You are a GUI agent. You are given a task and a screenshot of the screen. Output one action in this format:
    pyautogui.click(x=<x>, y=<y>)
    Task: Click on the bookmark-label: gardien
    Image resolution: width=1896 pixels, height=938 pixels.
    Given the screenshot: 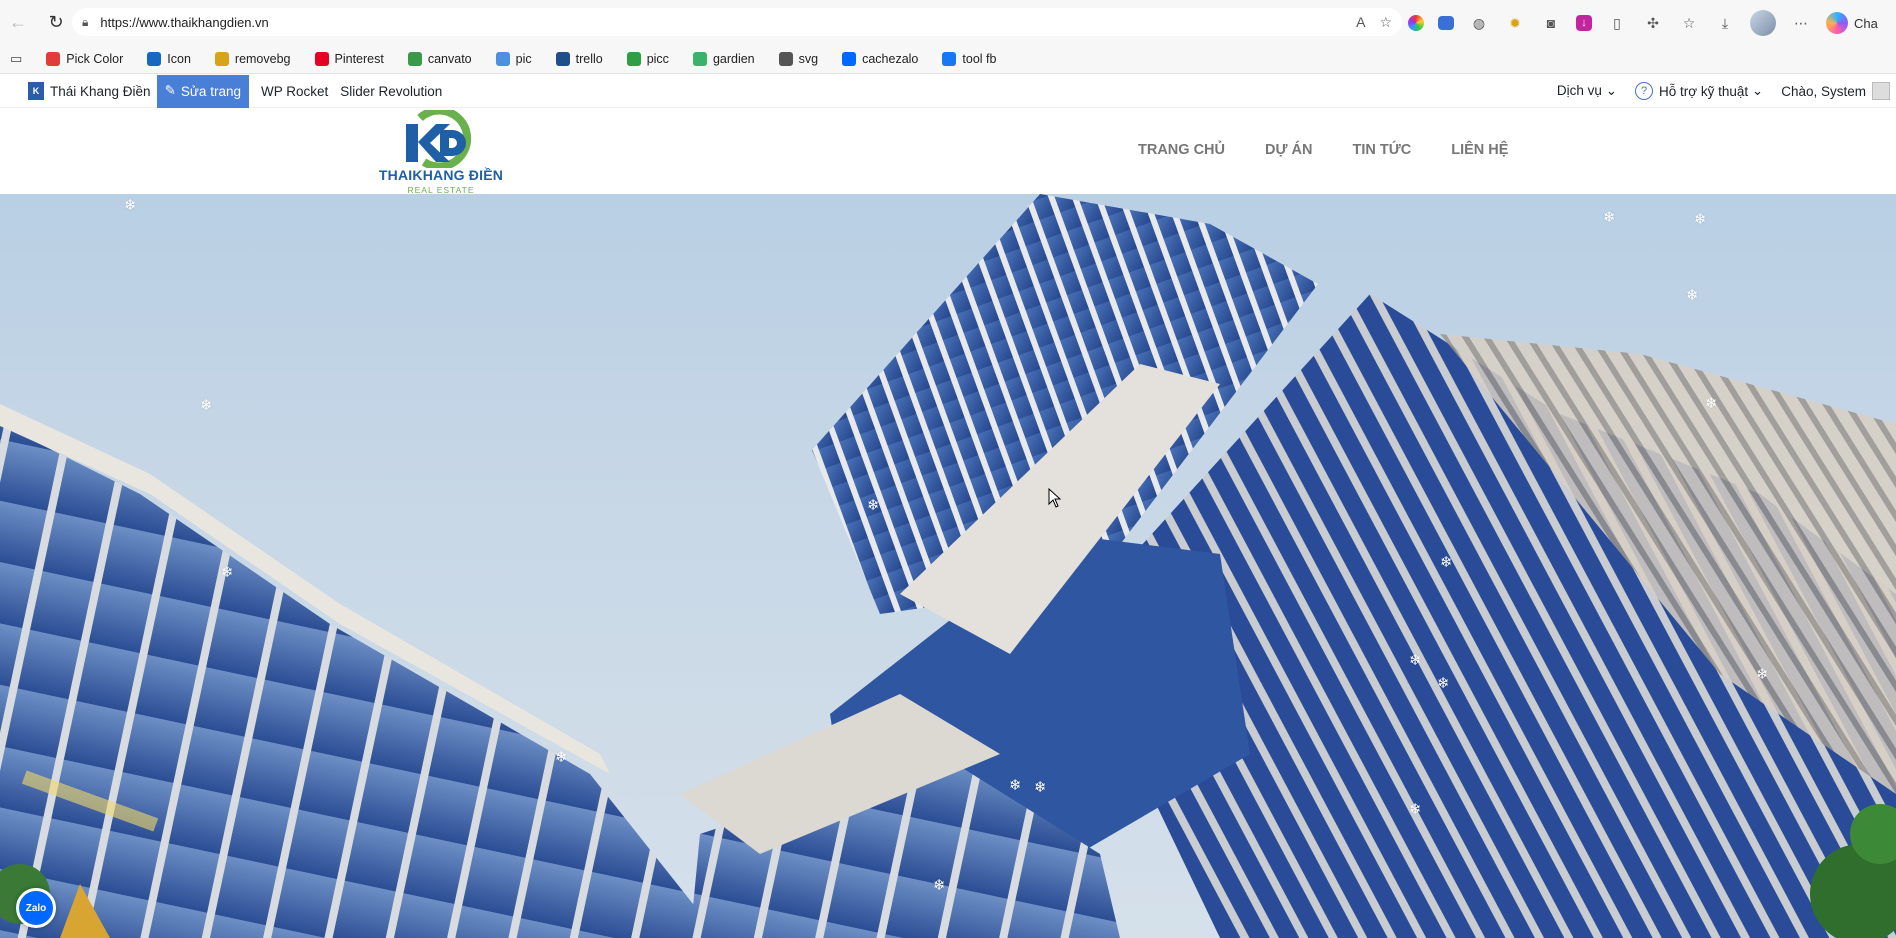 What is the action you would take?
    pyautogui.click(x=733, y=58)
    